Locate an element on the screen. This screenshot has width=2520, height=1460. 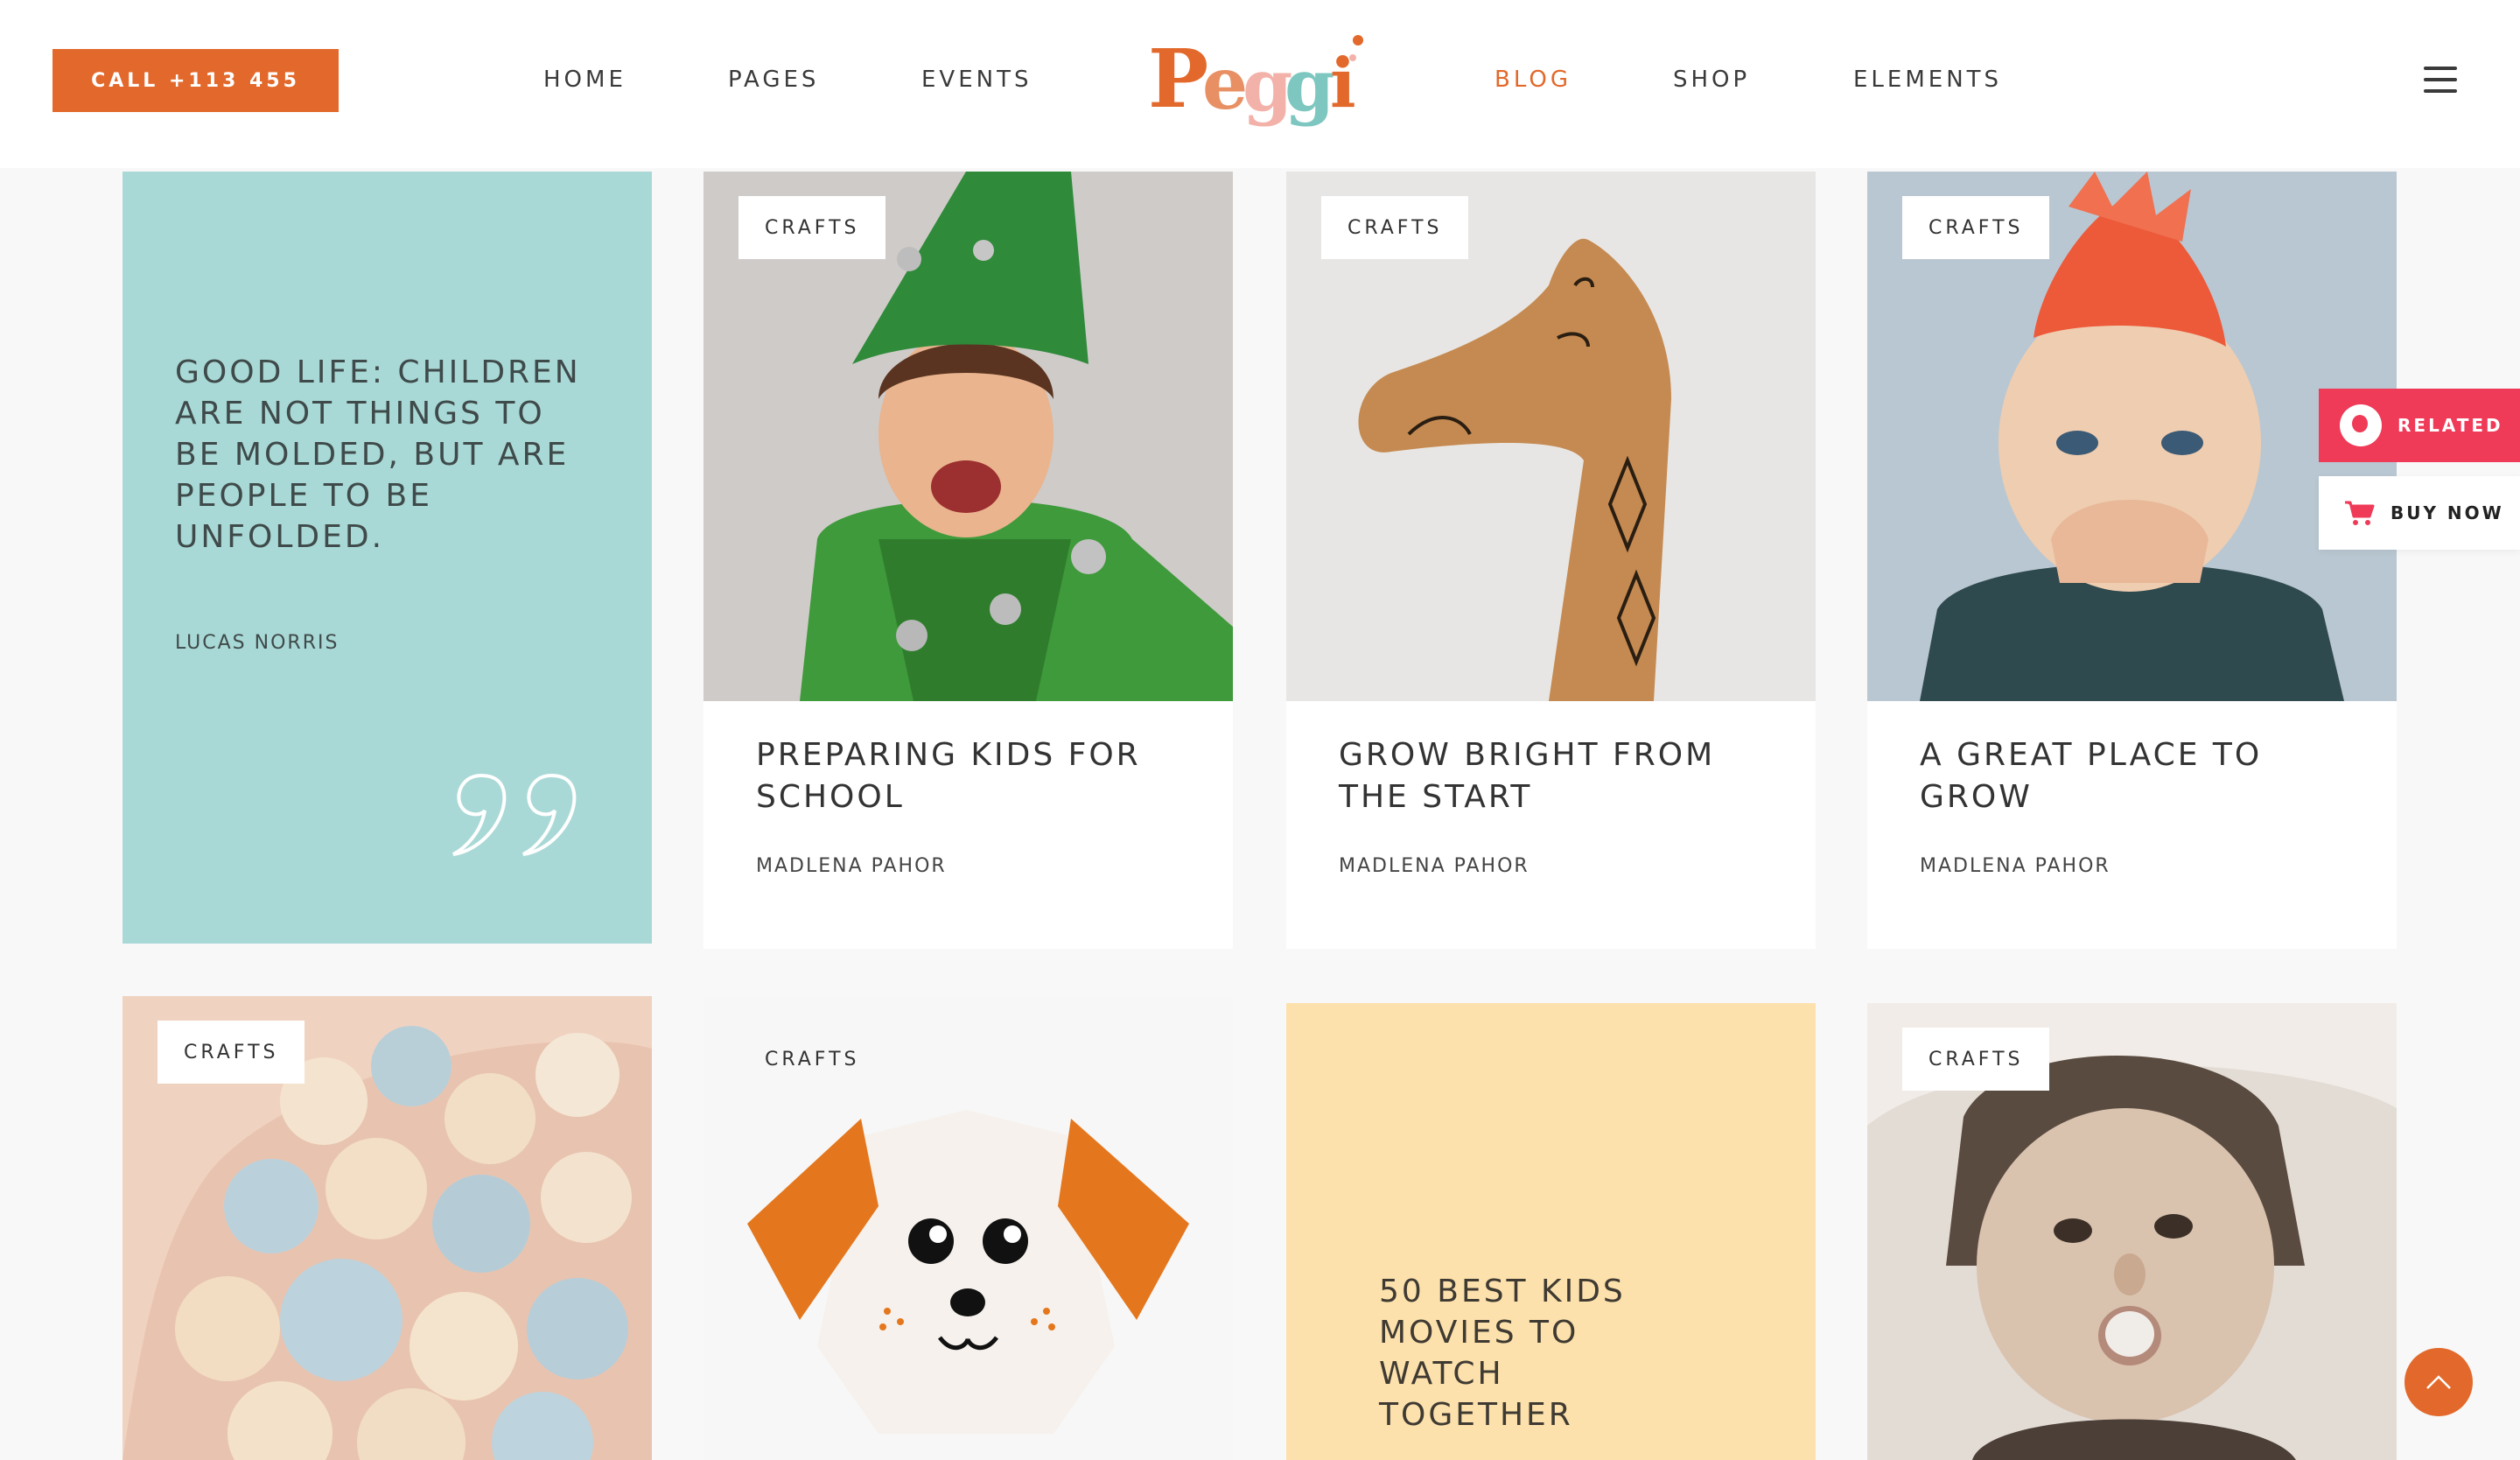
scroll-to-top-button is located at coordinates (2438, 1382).